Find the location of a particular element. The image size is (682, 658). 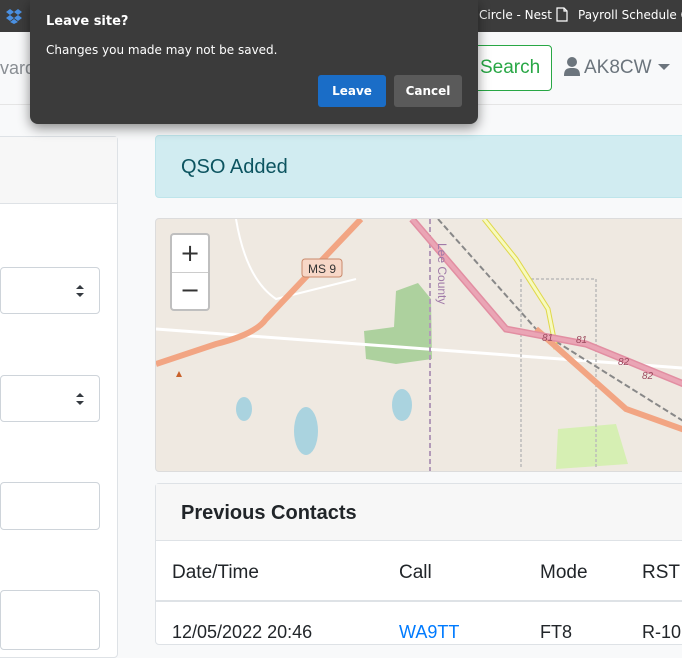

column-header-mode: Mode is located at coordinates (564, 573).